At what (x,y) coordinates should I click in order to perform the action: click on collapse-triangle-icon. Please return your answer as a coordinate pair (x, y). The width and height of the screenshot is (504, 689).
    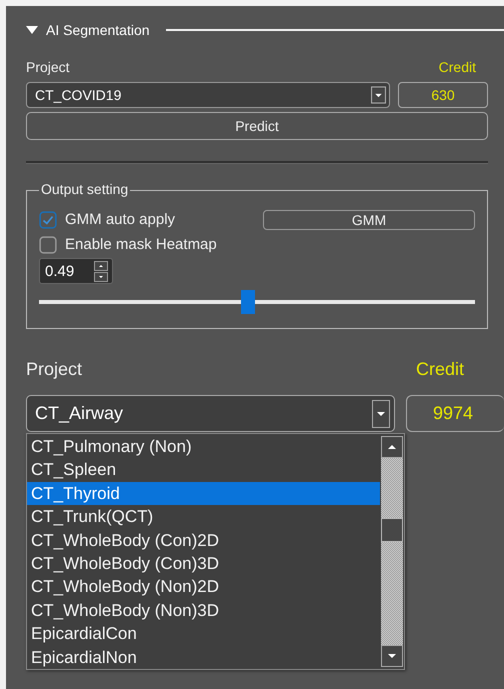
    Looking at the image, I should click on (32, 30).